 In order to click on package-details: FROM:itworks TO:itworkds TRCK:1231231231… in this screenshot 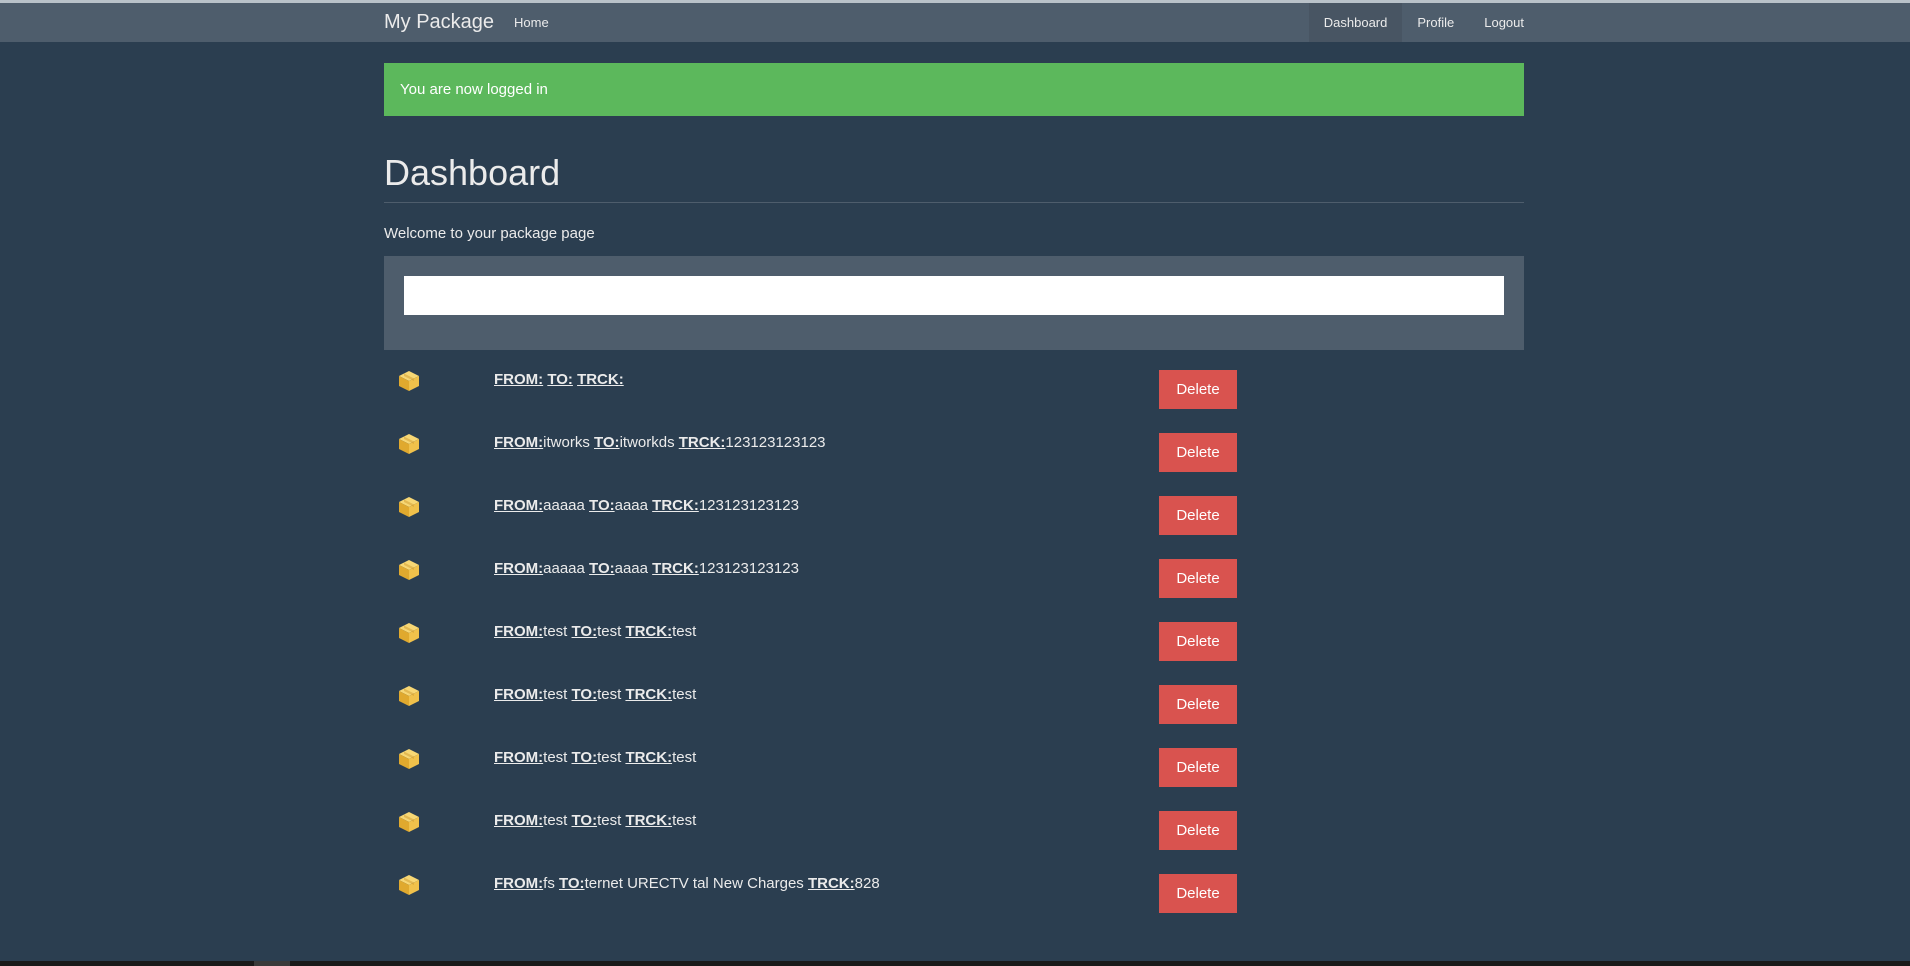, I will do `click(660, 442)`.